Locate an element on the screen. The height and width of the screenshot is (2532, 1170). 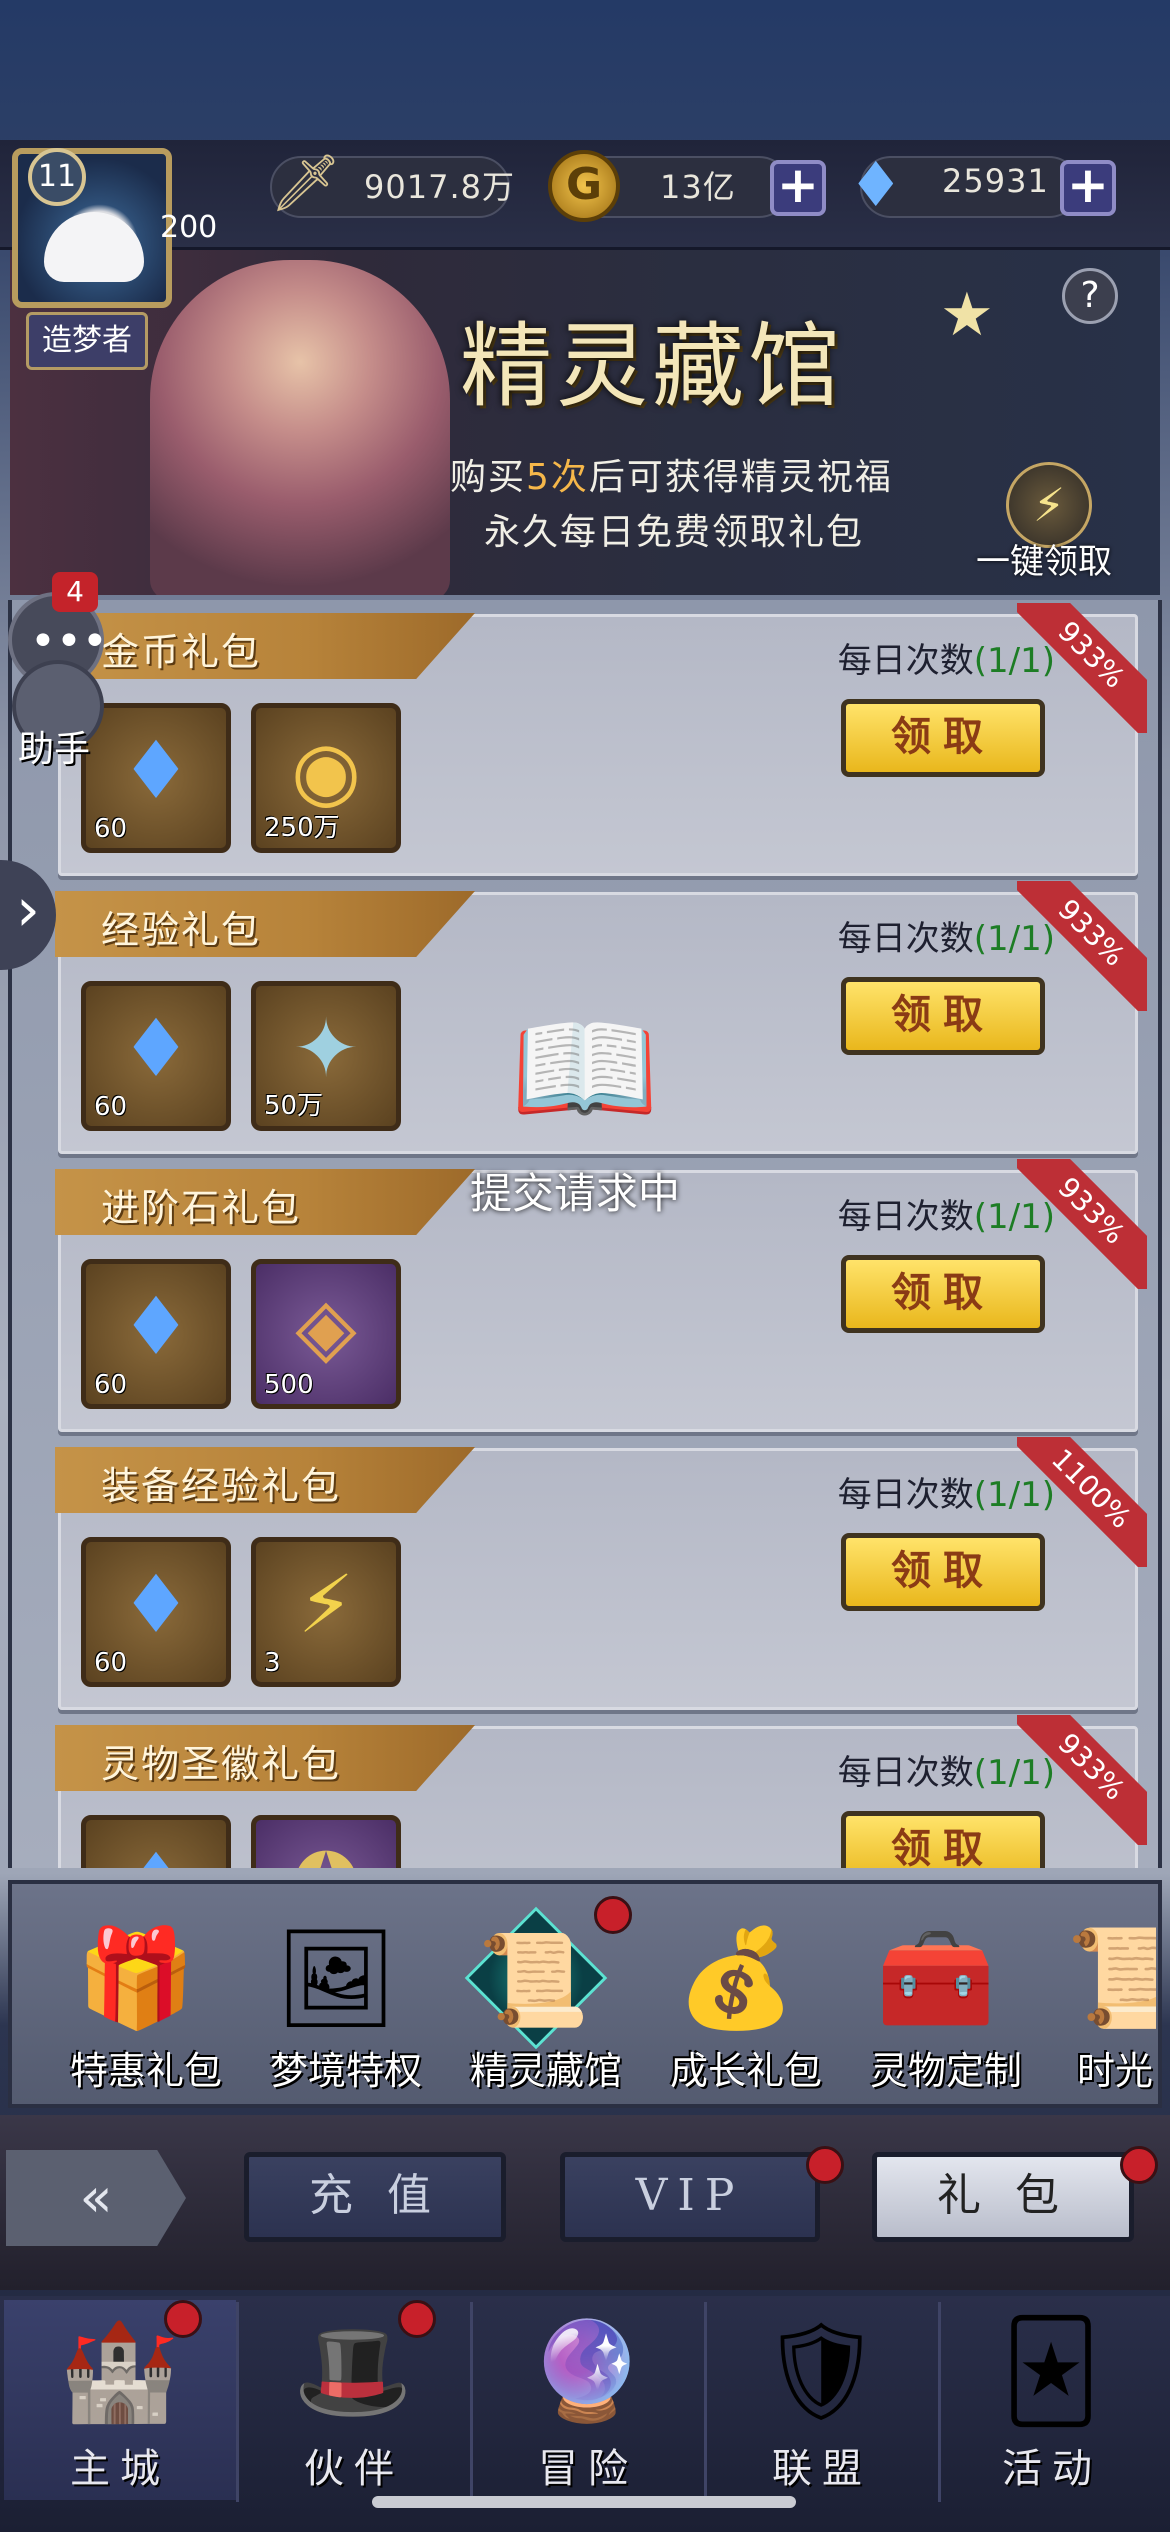
reward-item: ✪ is located at coordinates (326, 1841).